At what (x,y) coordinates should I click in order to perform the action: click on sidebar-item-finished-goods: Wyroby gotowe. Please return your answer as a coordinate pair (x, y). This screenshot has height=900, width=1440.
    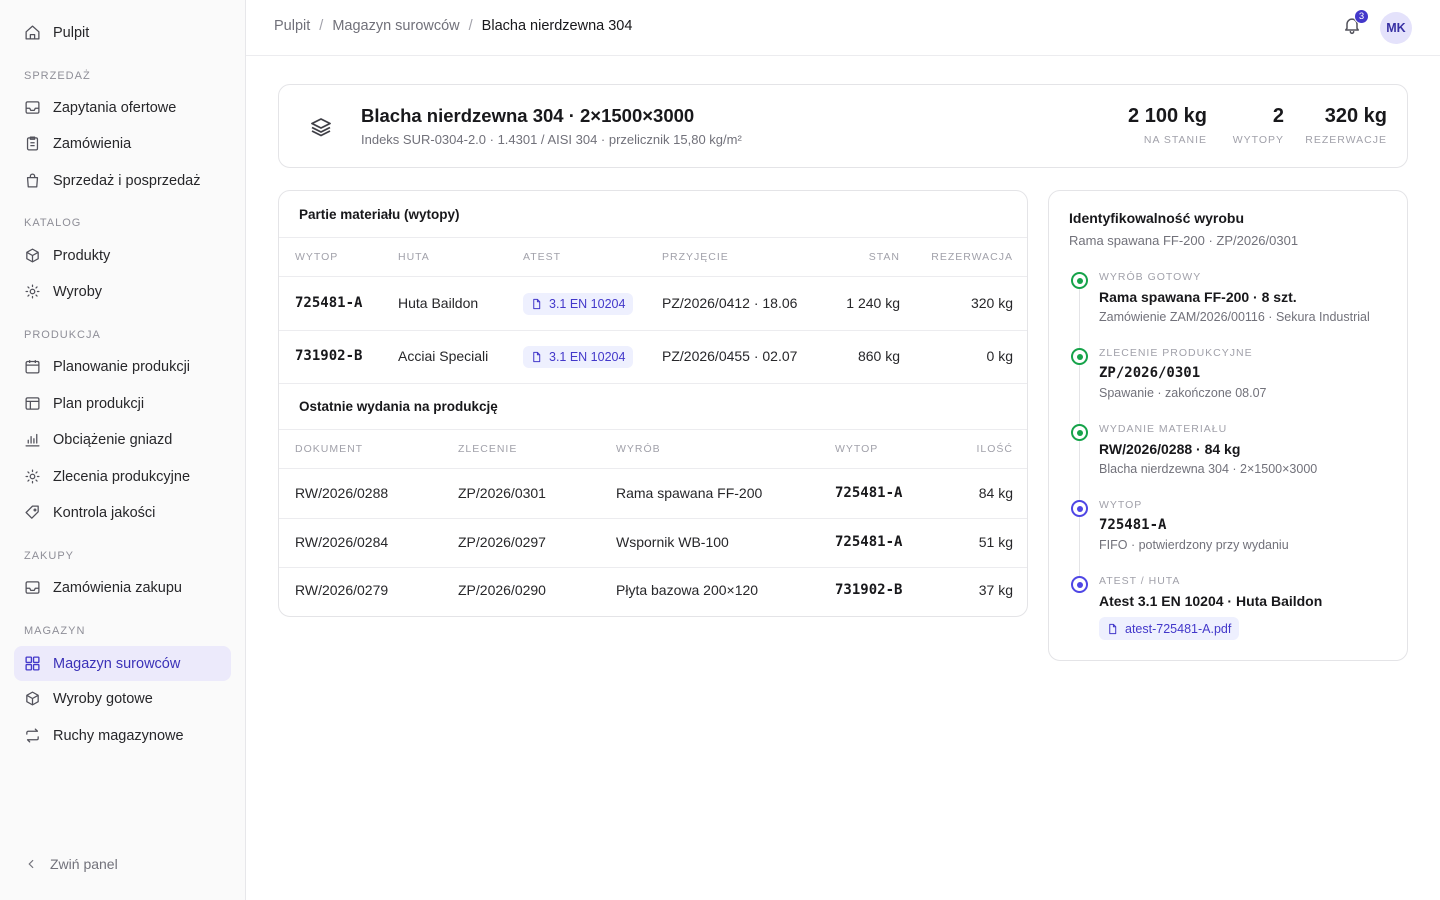
    Looking at the image, I should click on (122, 698).